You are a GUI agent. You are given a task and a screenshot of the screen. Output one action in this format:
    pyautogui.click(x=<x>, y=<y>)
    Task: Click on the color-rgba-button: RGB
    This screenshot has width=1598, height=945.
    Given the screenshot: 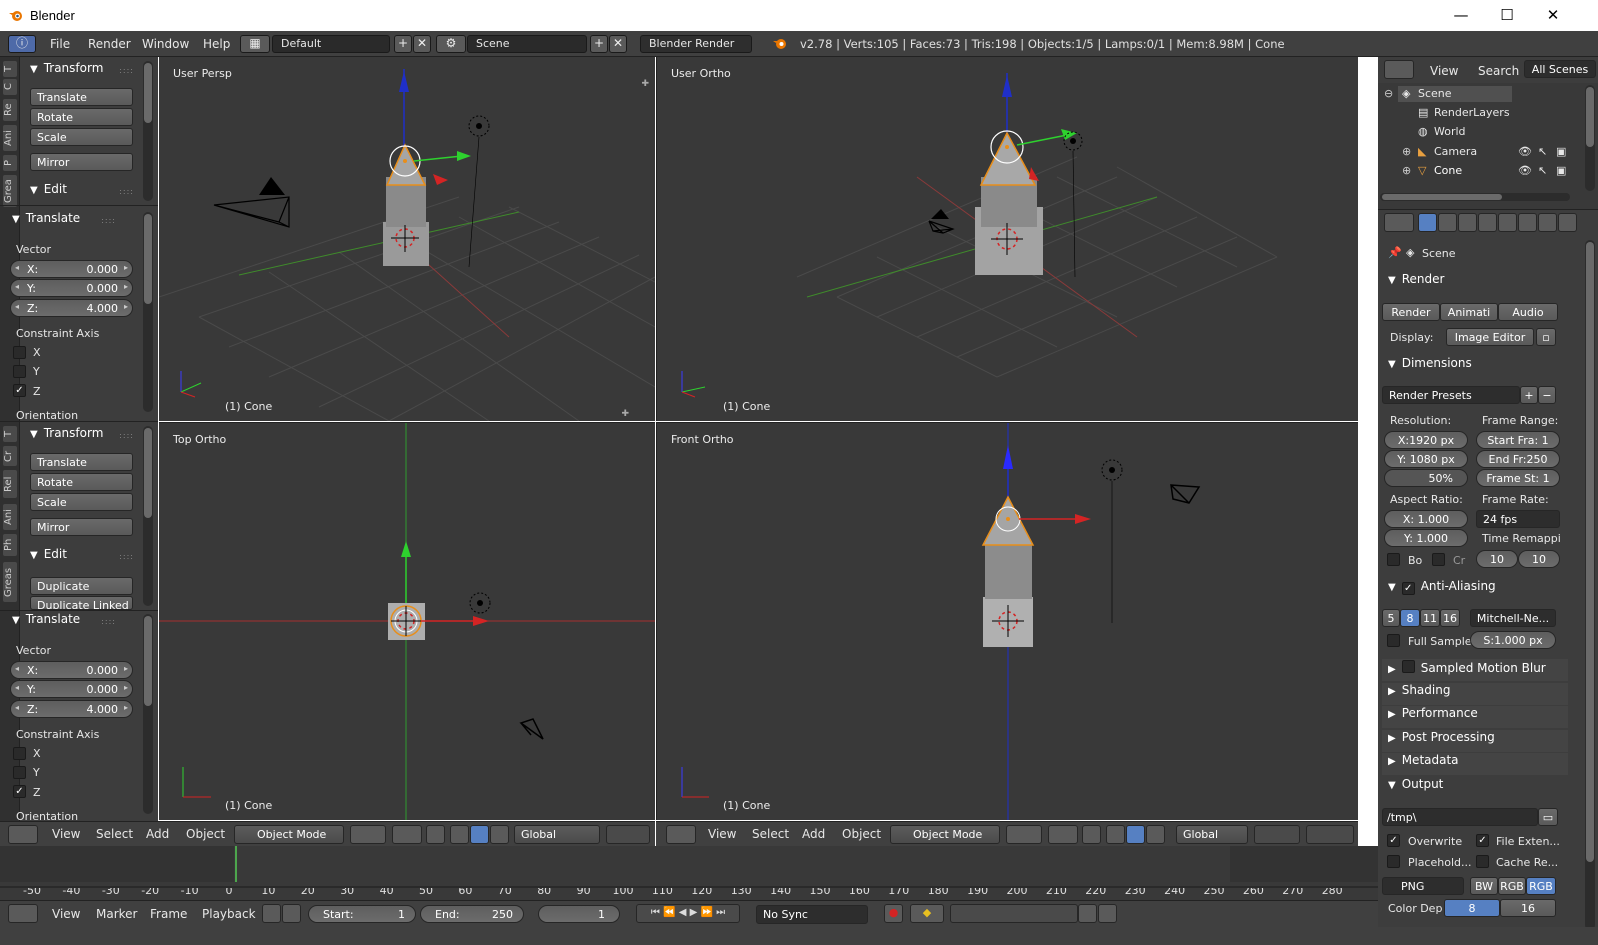 What is the action you would take?
    pyautogui.click(x=1541, y=886)
    